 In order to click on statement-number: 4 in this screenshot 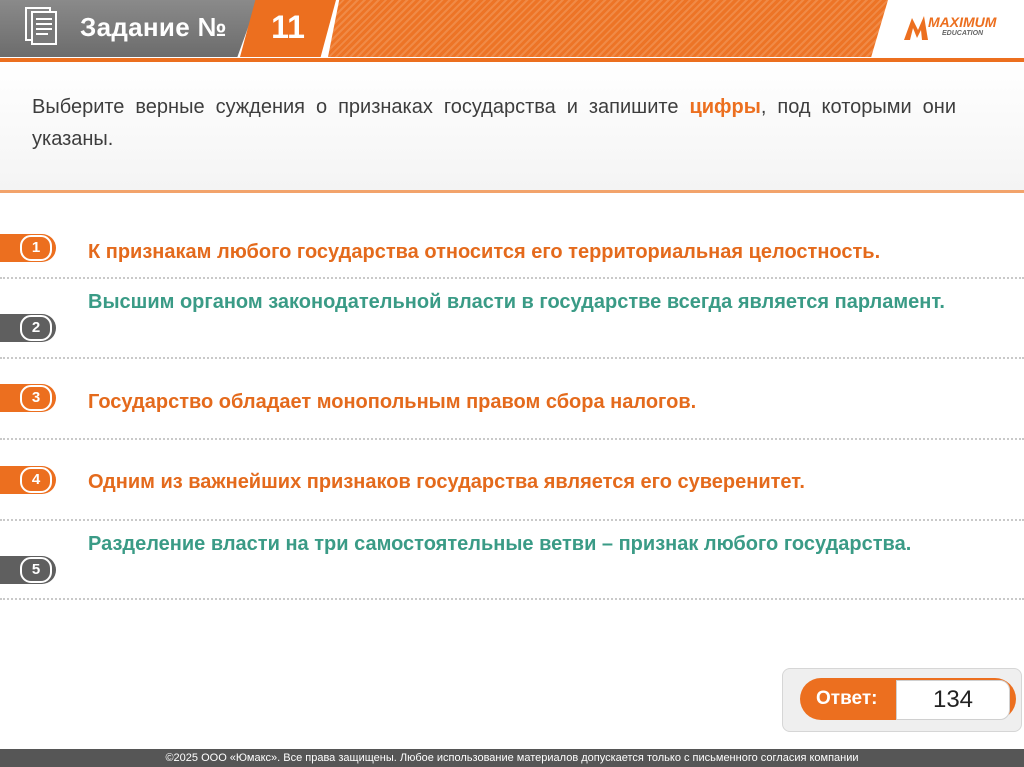, I will do `click(36, 480)`.